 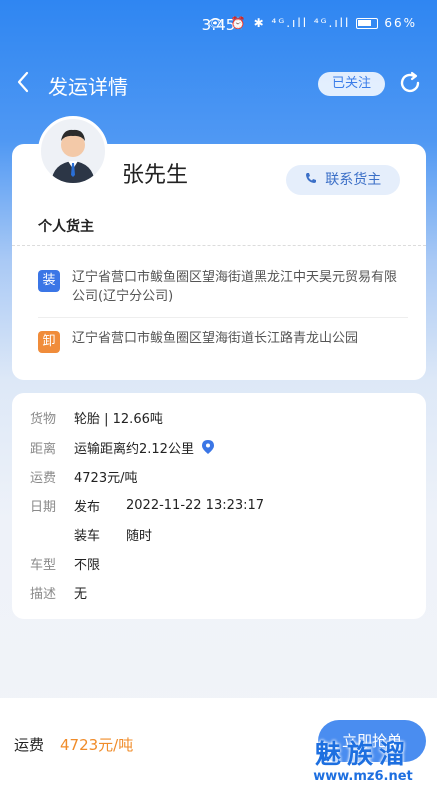 What do you see at coordinates (113, 534) in the screenshot?
I see `loading-row: 装车 随时` at bounding box center [113, 534].